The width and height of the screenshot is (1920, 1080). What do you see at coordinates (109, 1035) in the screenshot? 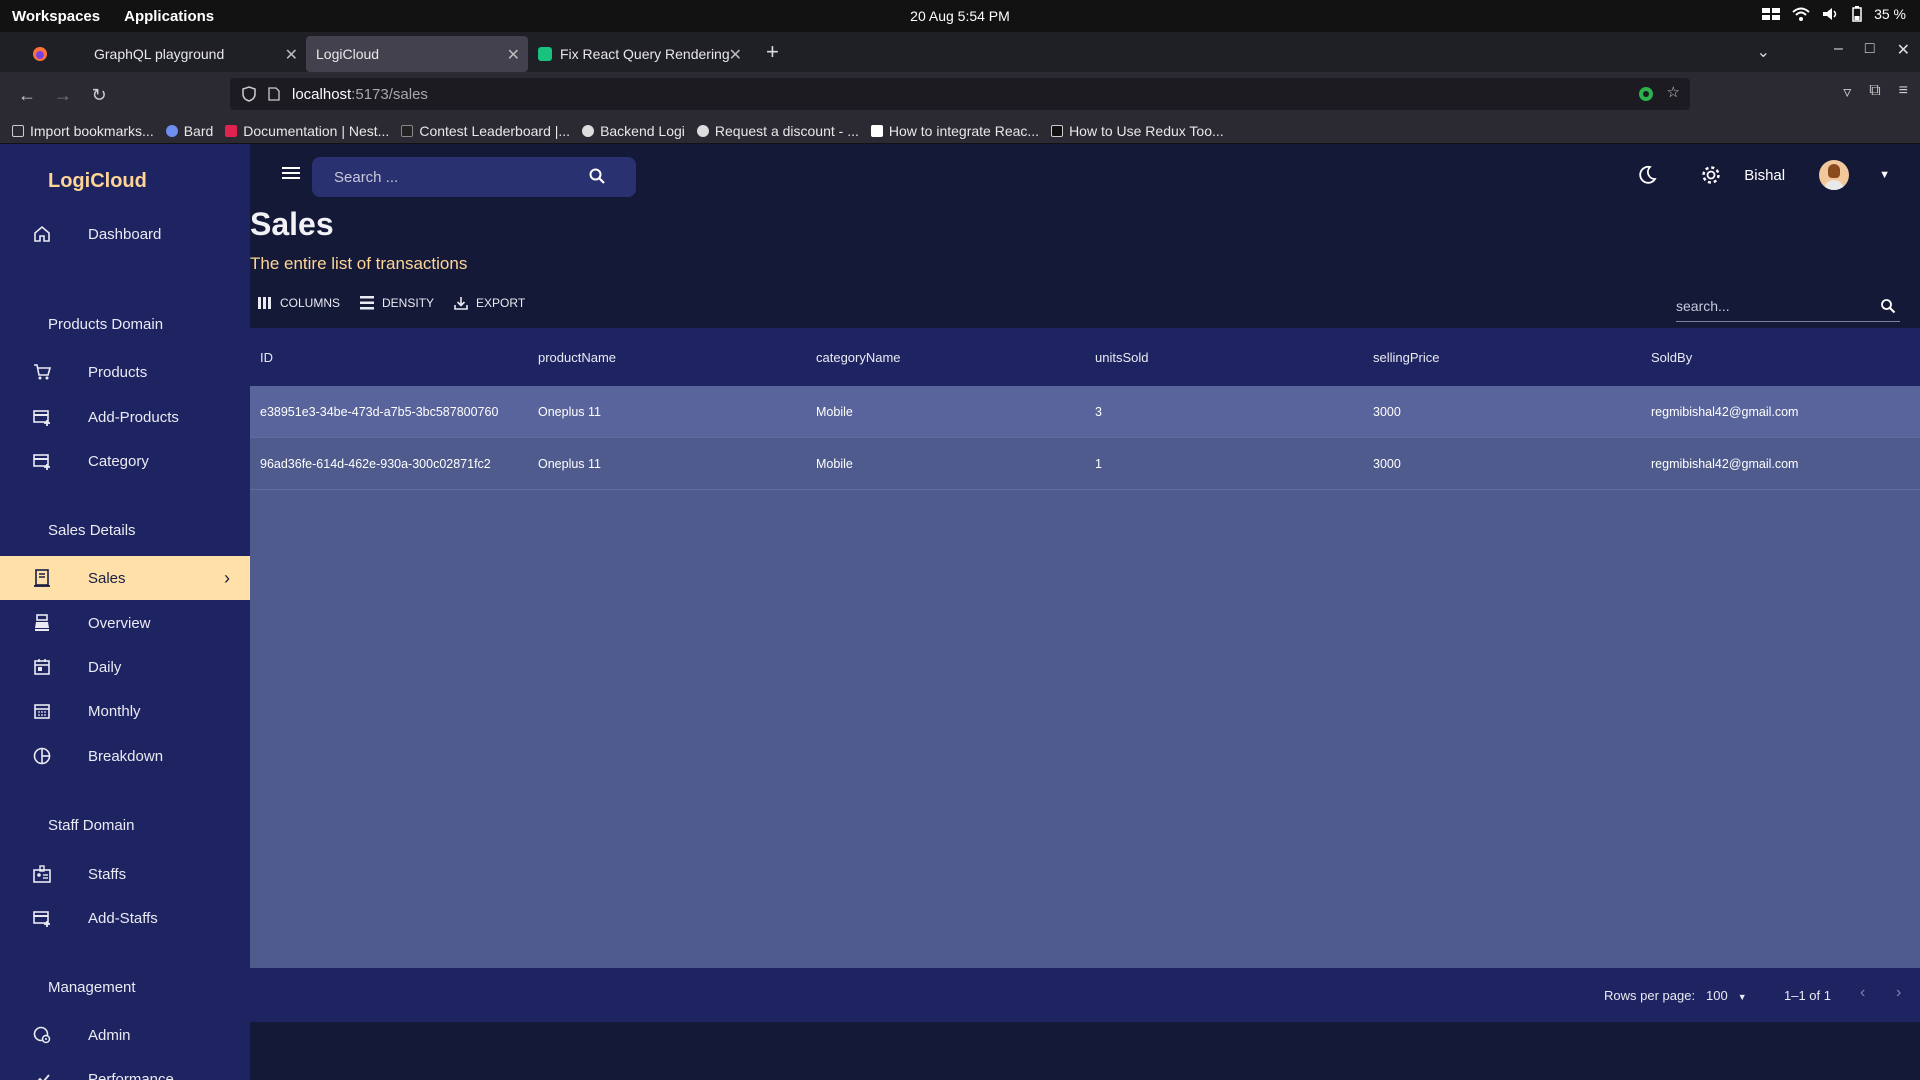
I see `sidebar-item-label: Admin` at bounding box center [109, 1035].